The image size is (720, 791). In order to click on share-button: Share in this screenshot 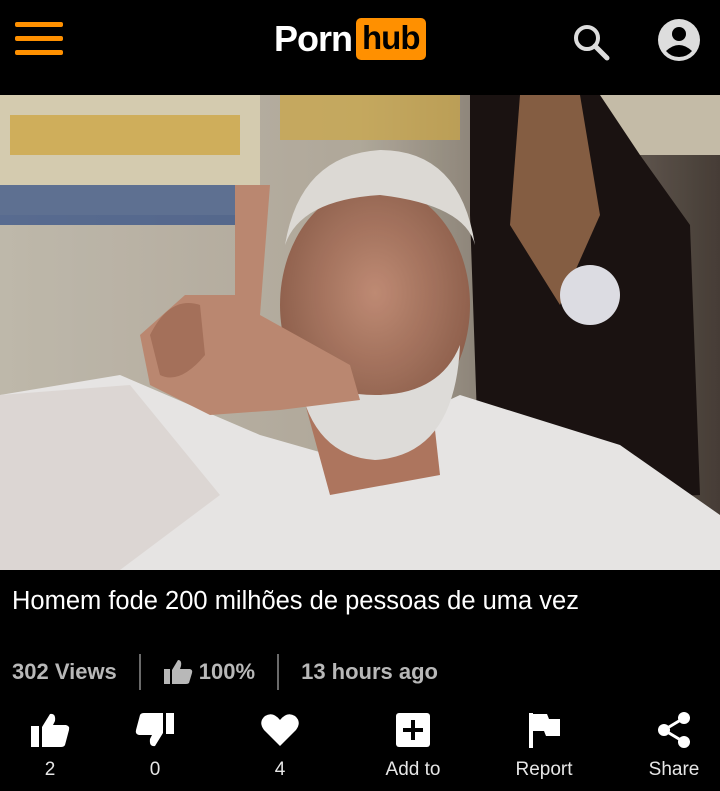, I will do `click(672, 748)`.